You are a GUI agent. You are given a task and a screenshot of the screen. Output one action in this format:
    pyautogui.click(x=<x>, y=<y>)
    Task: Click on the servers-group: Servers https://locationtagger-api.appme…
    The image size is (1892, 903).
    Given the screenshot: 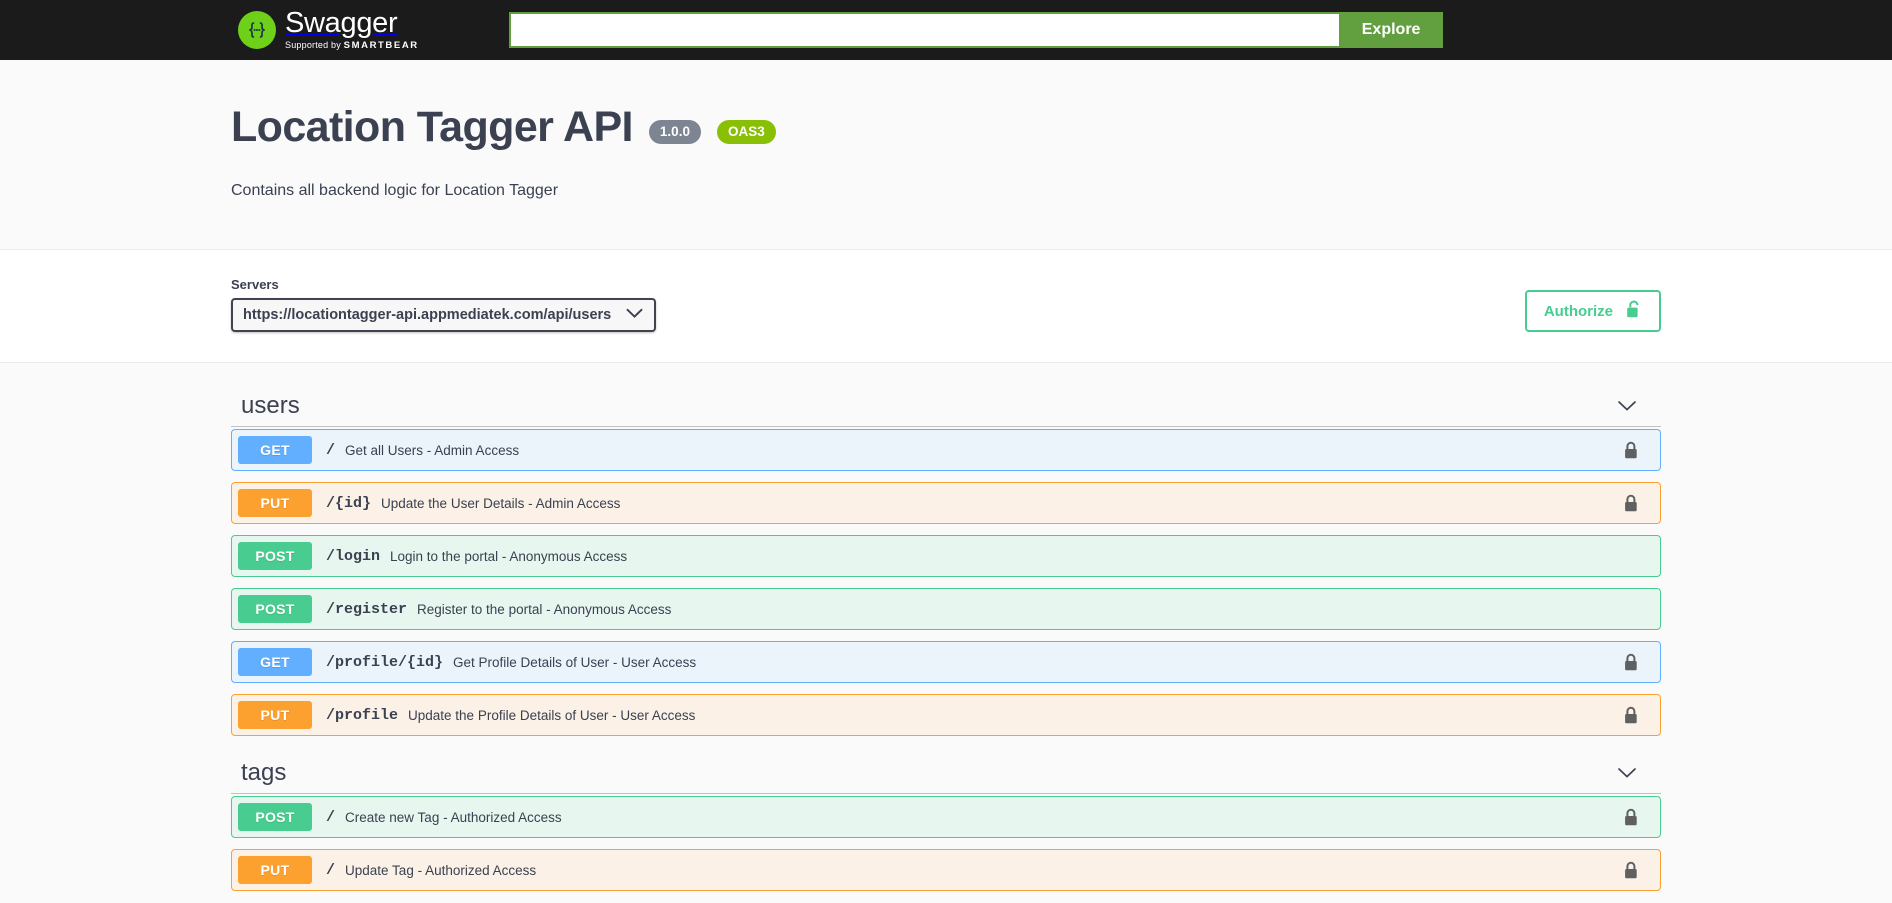 What is the action you would take?
    pyautogui.click(x=443, y=305)
    